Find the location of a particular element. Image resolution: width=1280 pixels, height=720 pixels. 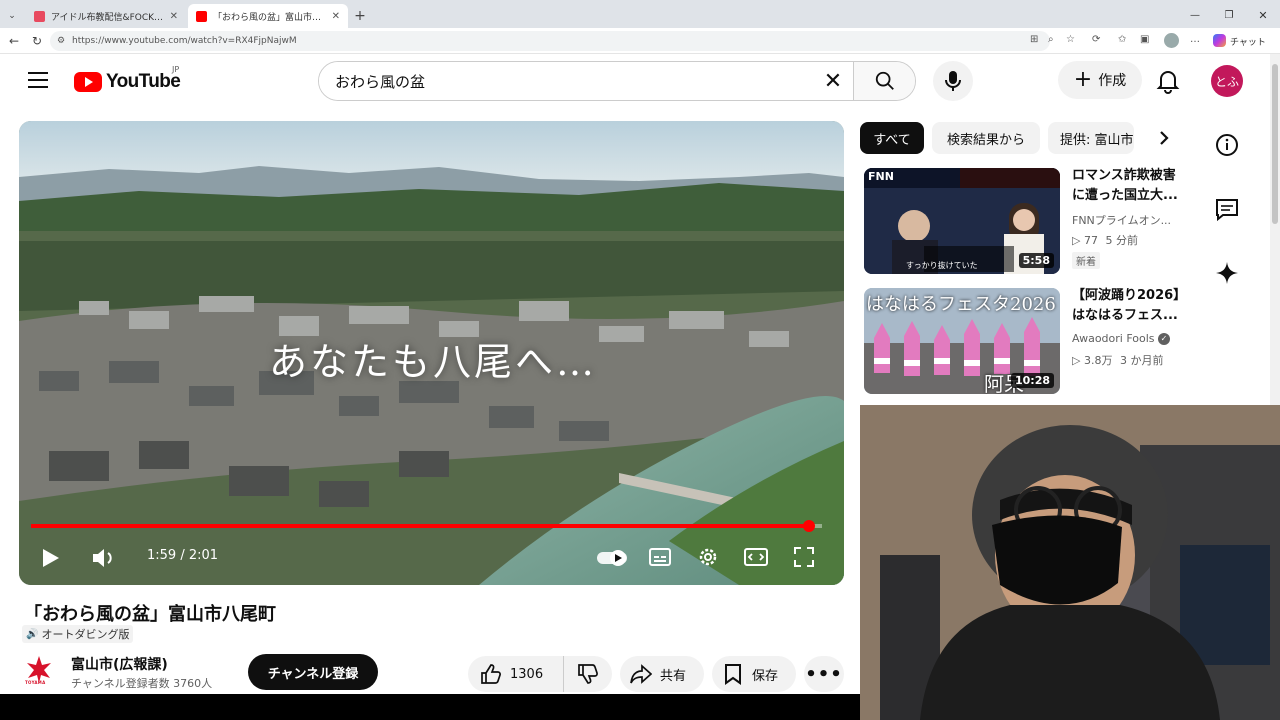

new-badge: 新着 is located at coordinates (1086, 260).